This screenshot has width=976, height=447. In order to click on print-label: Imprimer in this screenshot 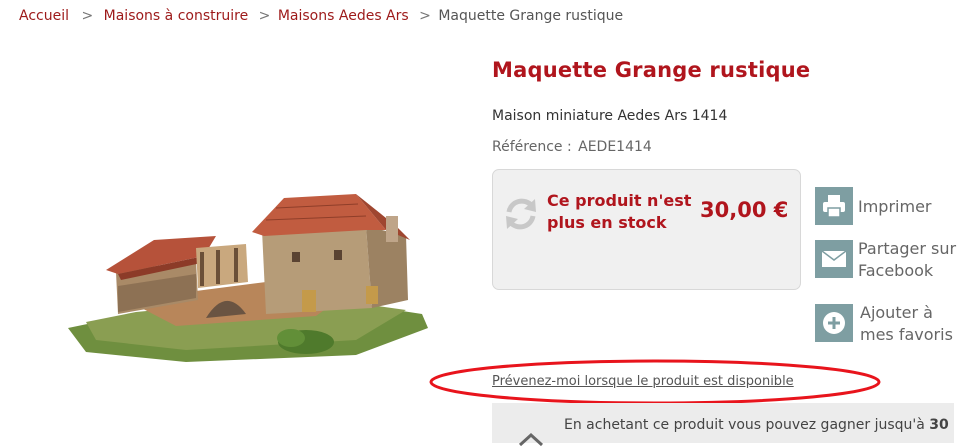, I will do `click(895, 206)`.